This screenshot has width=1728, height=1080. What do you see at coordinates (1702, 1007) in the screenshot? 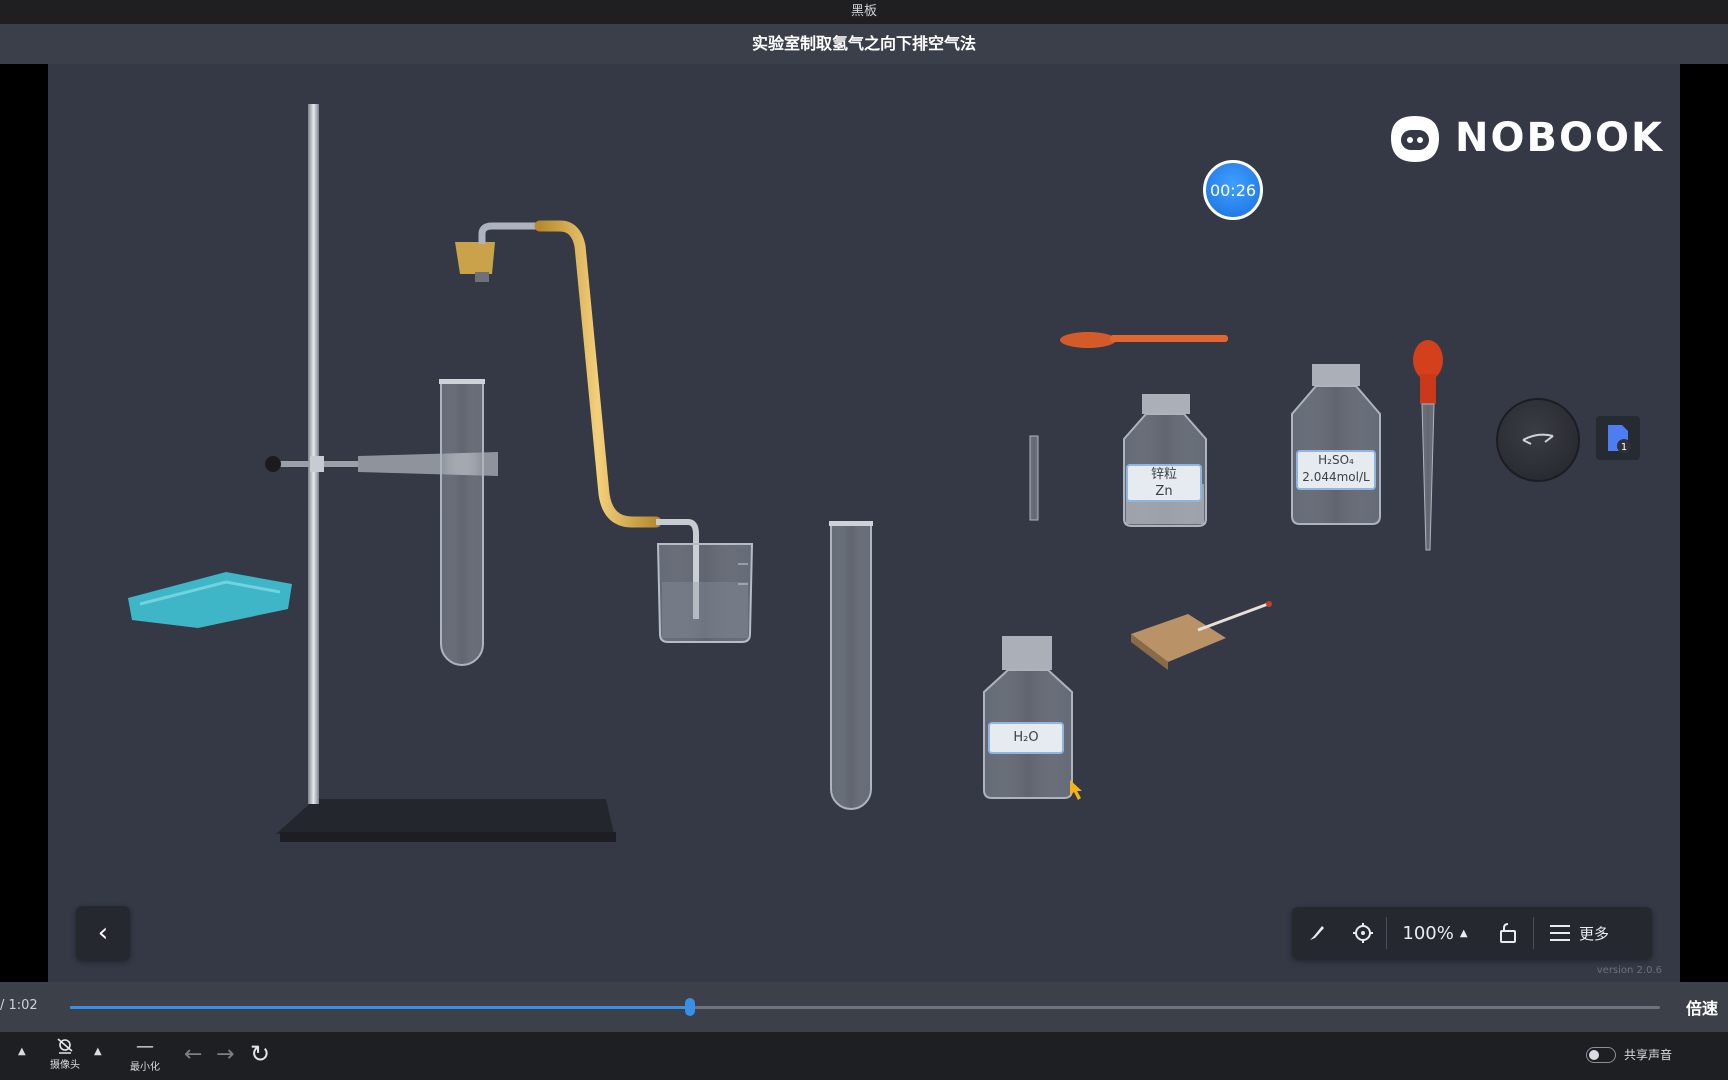
I see `speed-button: 倍速` at bounding box center [1702, 1007].